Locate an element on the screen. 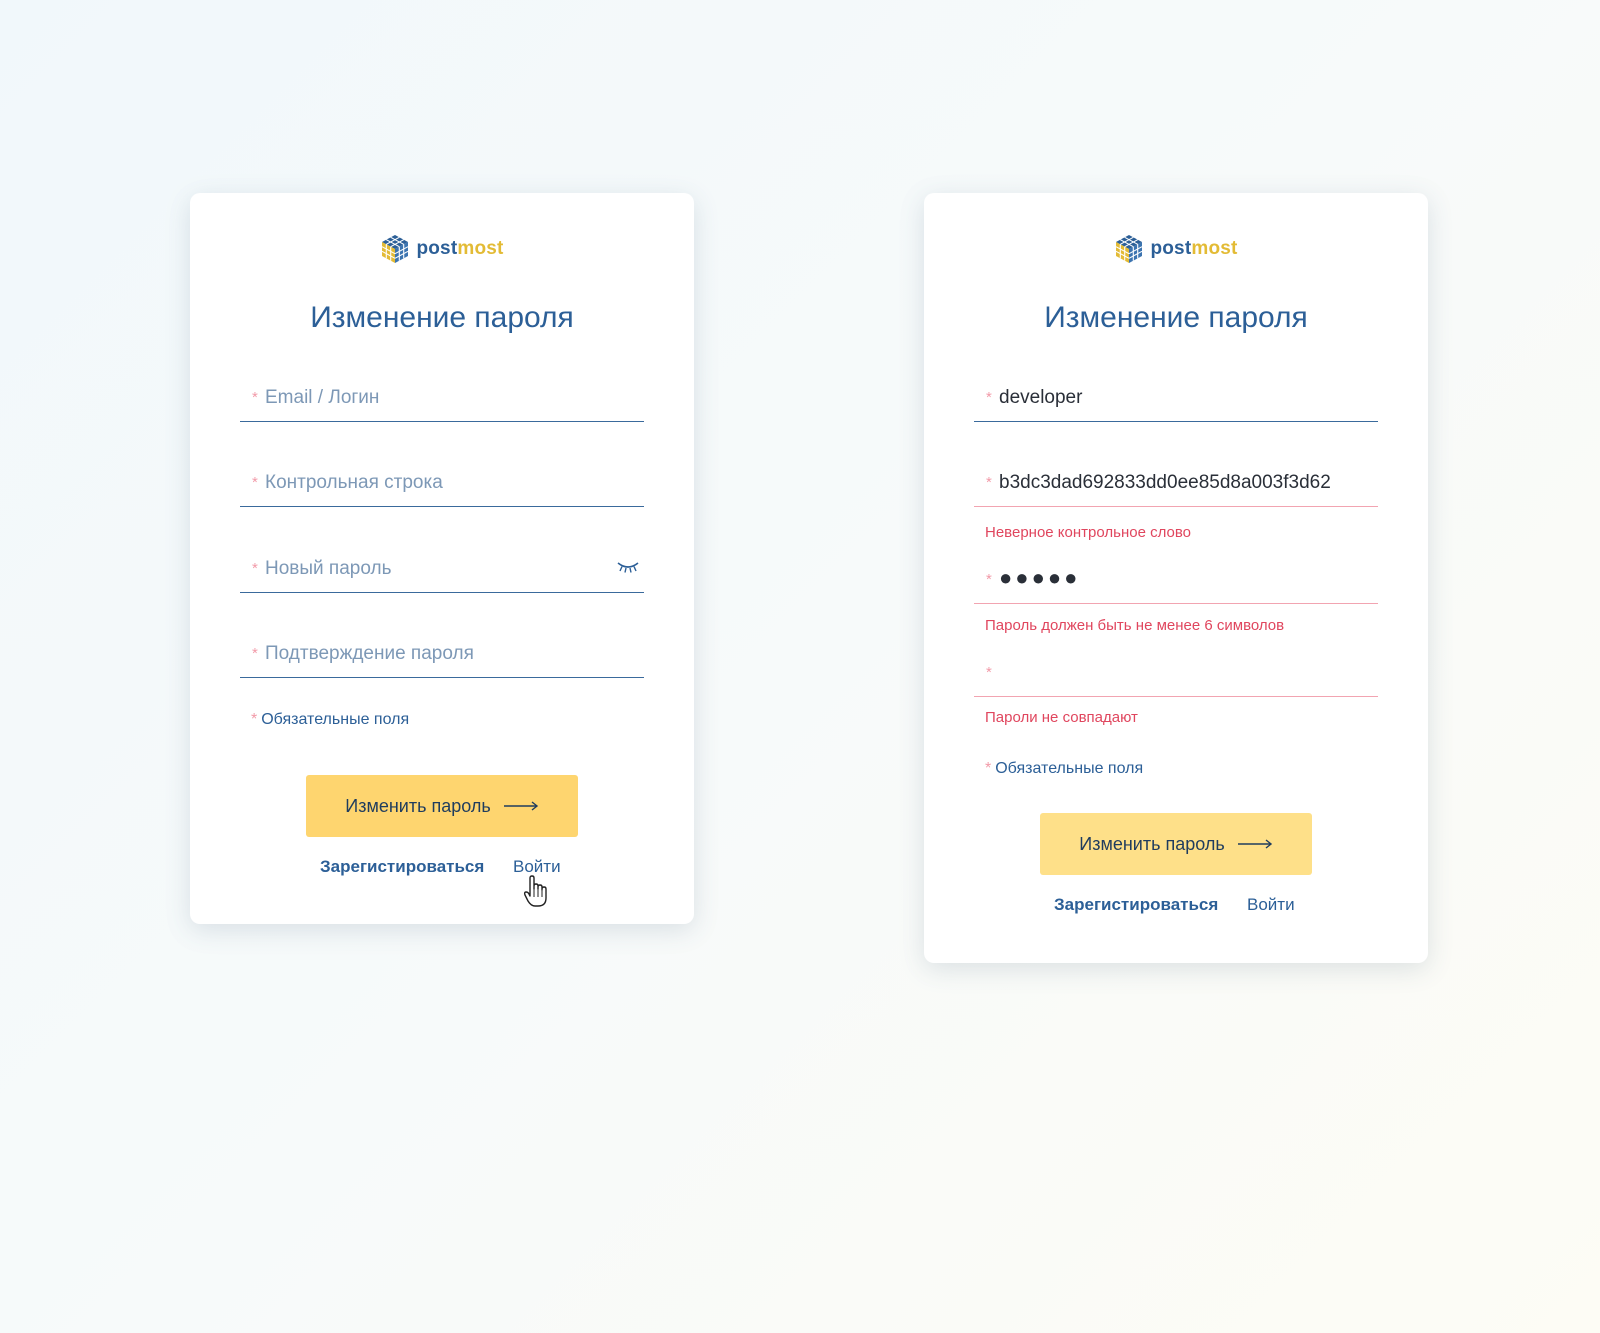 This screenshot has height=1333, width=1600. email-login-field: * developer is located at coordinates (1176, 397).